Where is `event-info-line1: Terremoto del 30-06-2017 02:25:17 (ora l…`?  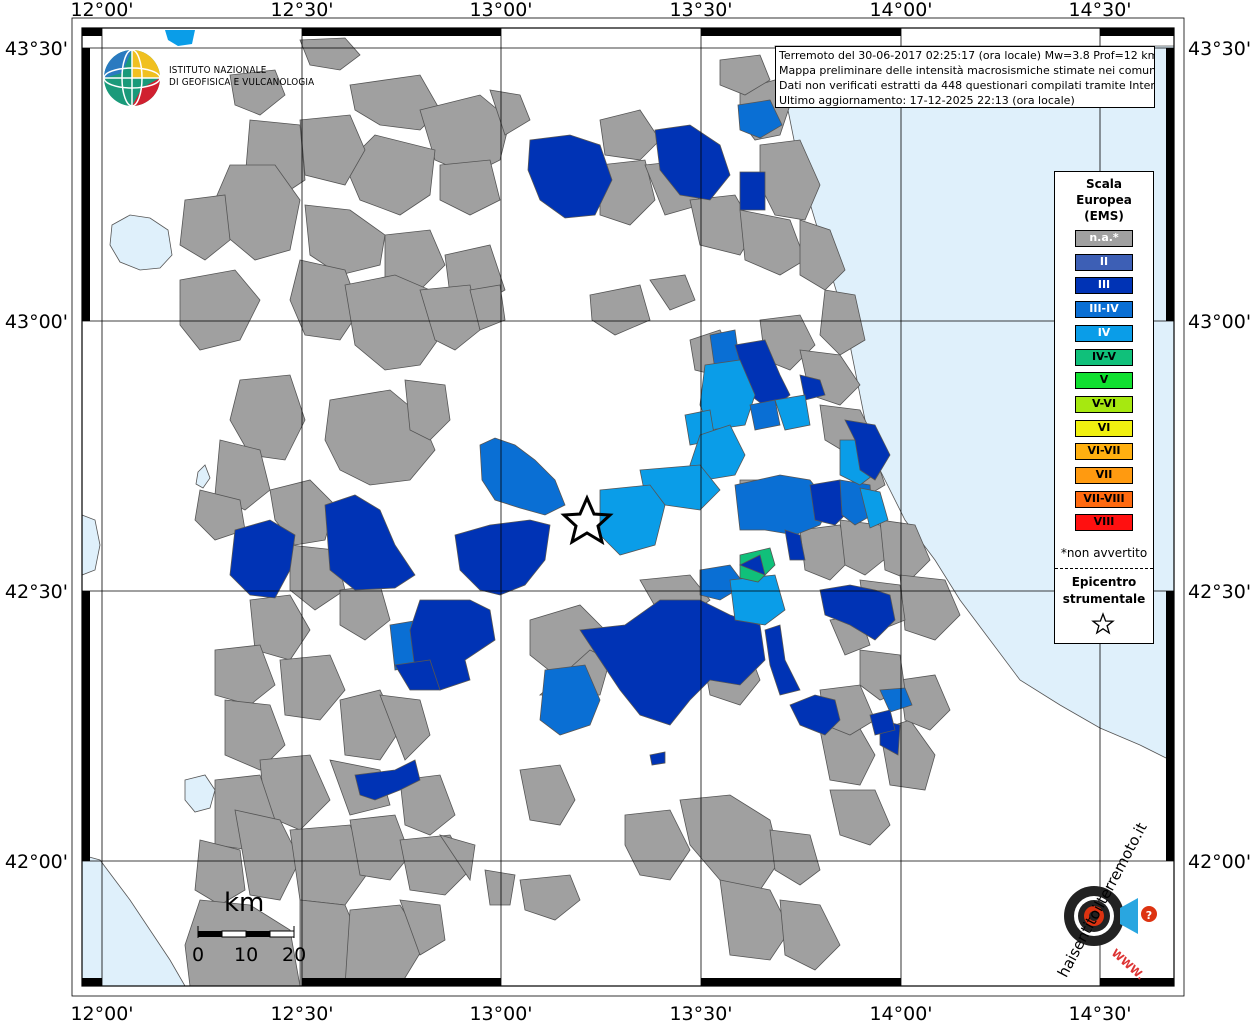
event-info-line1: Terremoto del 30-06-2017 02:25:17 (ora l… is located at coordinates (967, 55).